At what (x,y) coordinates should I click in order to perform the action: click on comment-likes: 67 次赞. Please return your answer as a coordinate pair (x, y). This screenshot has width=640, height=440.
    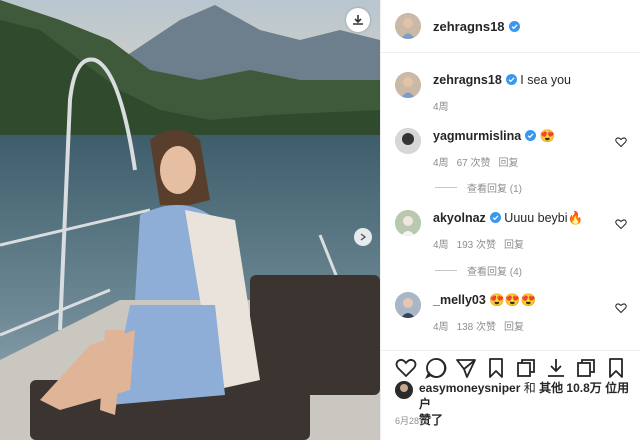
    Looking at the image, I should click on (474, 163).